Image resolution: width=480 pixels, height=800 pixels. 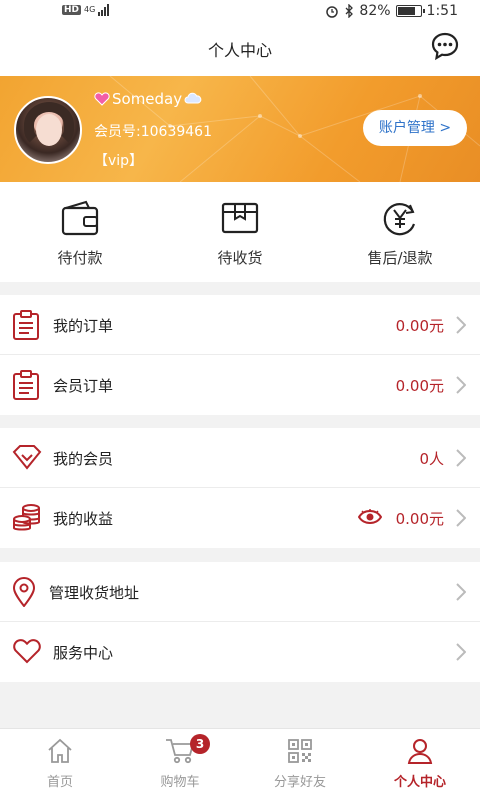 I want to click on signal-icon, so click(x=104, y=10).